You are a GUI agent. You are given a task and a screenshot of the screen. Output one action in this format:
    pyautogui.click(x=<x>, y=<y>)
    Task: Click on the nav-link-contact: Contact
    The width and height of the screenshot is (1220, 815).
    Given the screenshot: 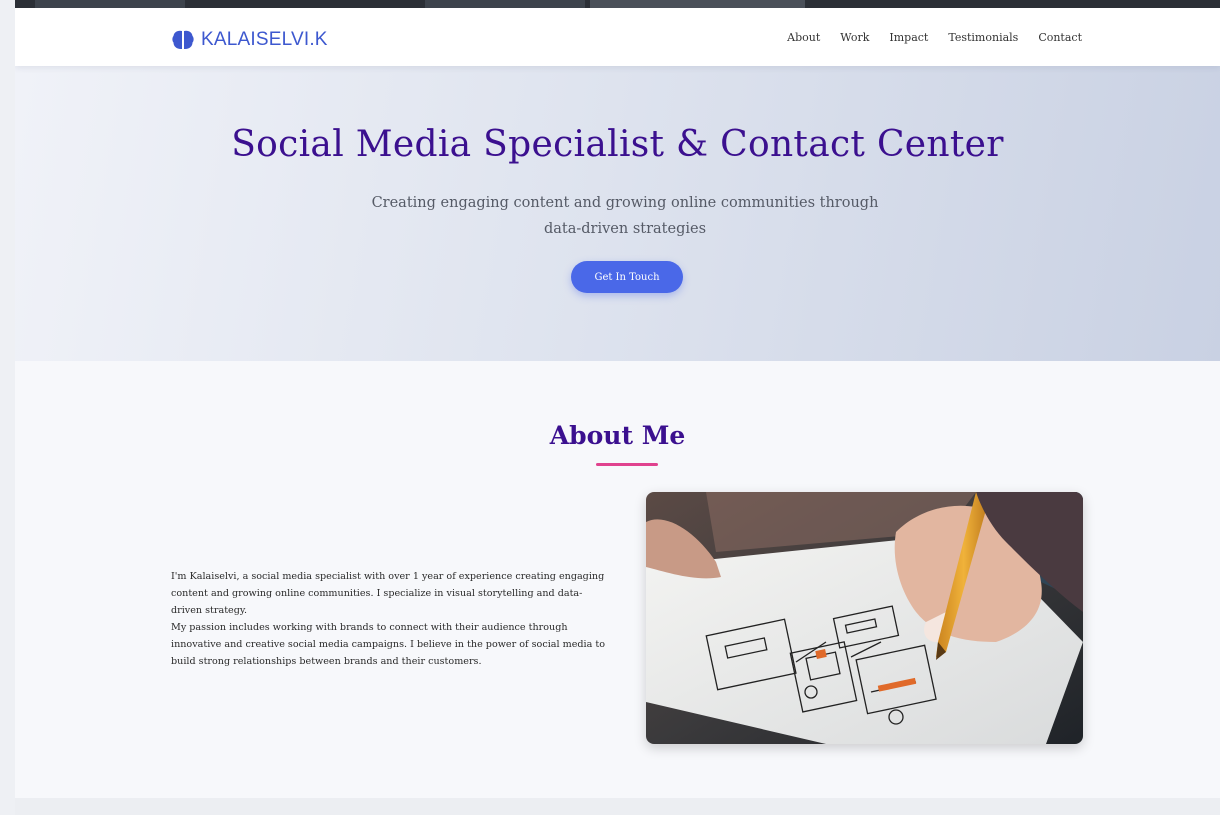 What is the action you would take?
    pyautogui.click(x=1060, y=37)
    